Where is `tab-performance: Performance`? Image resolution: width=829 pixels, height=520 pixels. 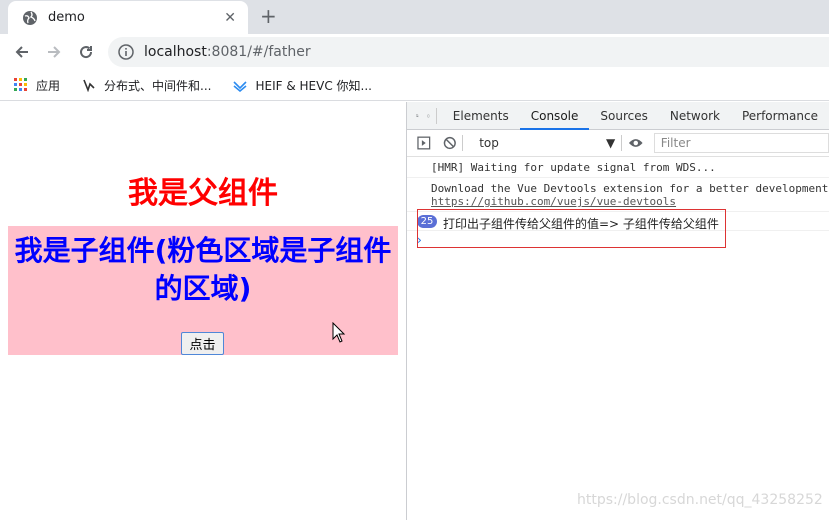 tab-performance: Performance is located at coordinates (780, 116).